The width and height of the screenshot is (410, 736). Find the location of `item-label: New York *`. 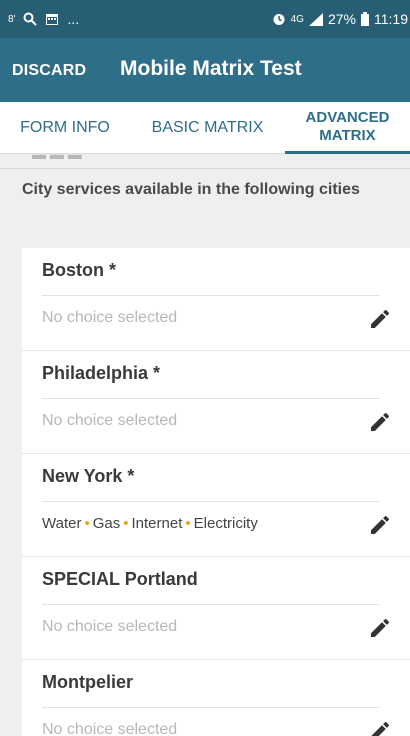

item-label: New York * is located at coordinates (88, 476).